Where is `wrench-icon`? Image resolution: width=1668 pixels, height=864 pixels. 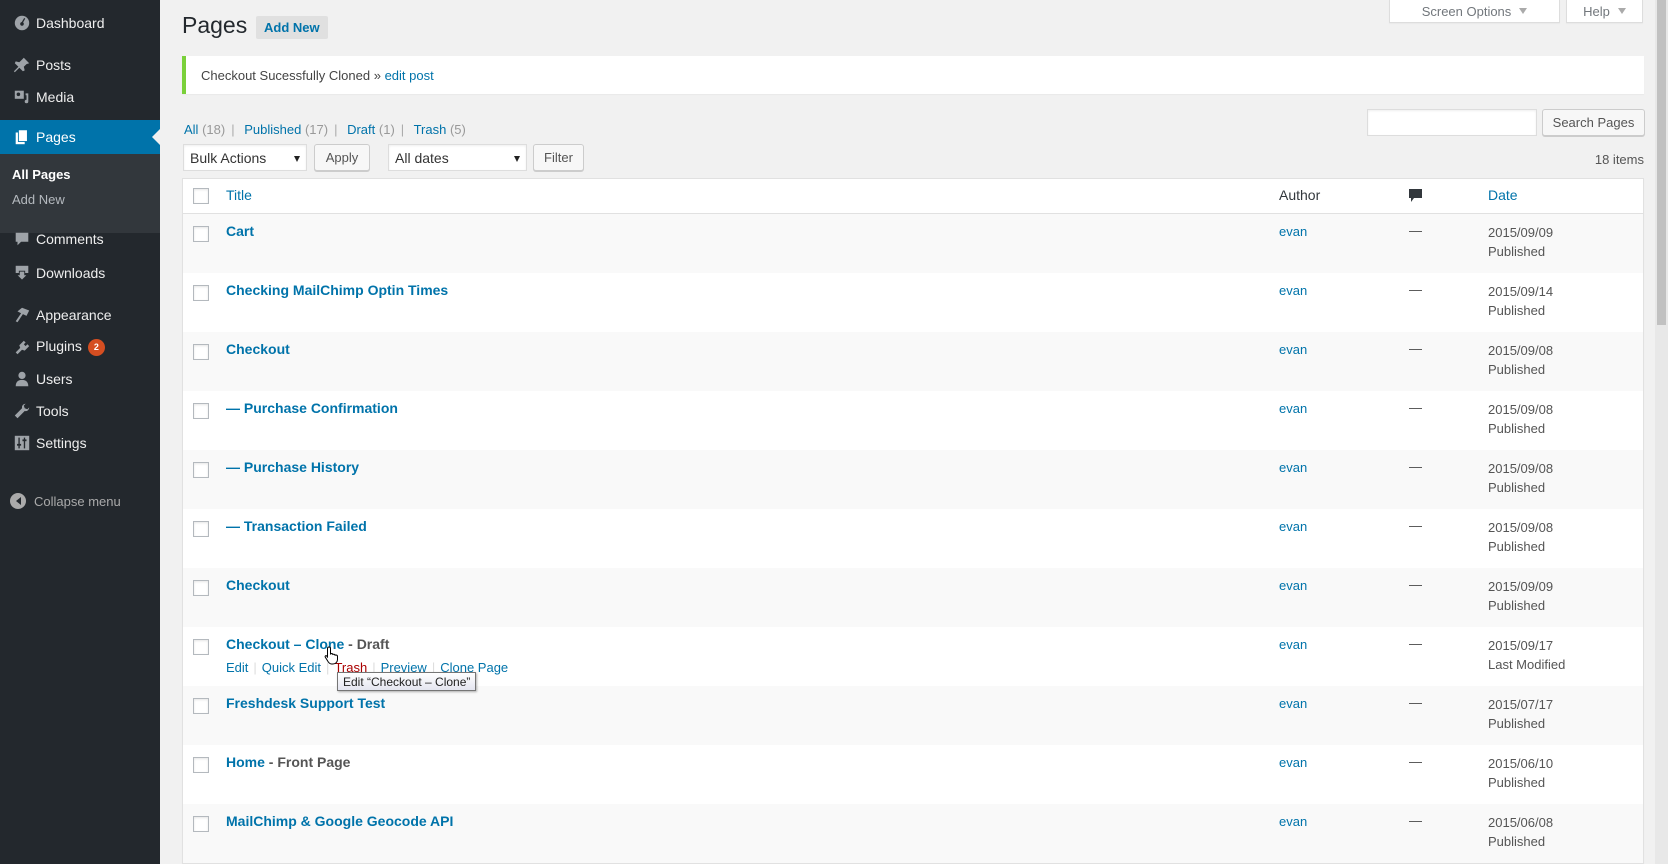
wrench-icon is located at coordinates (18, 411).